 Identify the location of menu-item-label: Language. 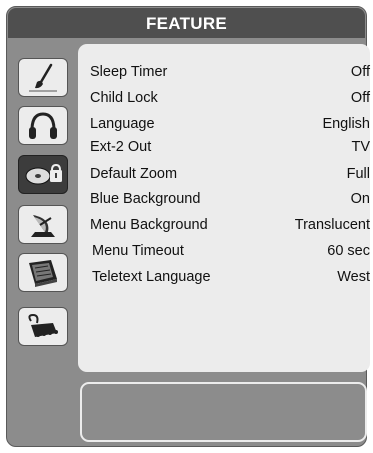
(122, 124).